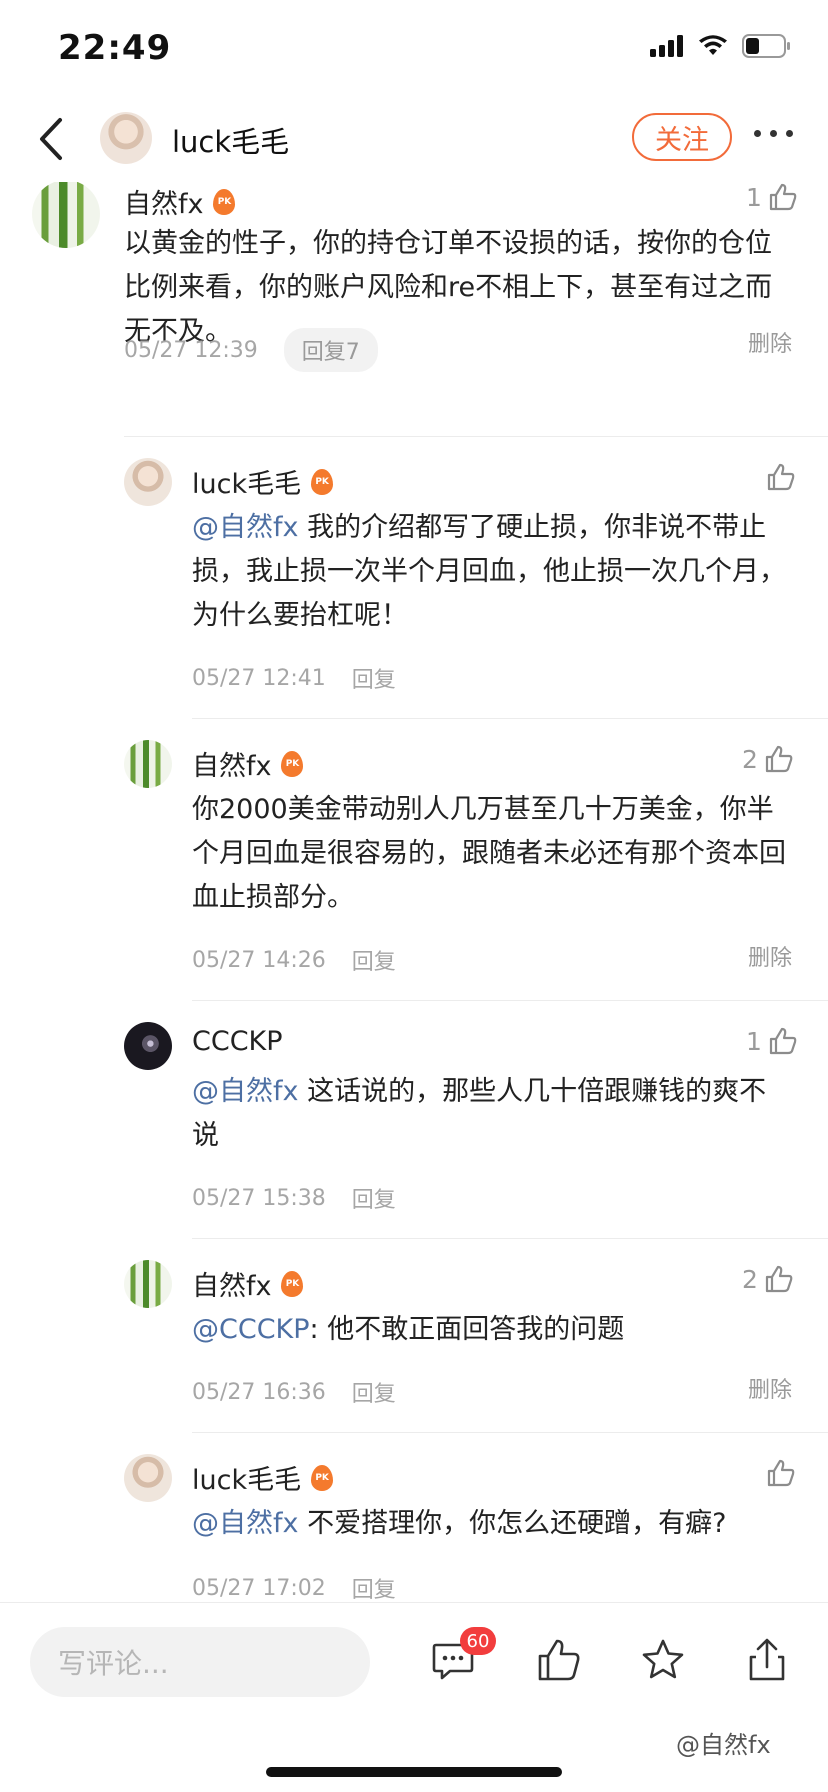  What do you see at coordinates (723, 1745) in the screenshot?
I see `watermark: @自然fx` at bounding box center [723, 1745].